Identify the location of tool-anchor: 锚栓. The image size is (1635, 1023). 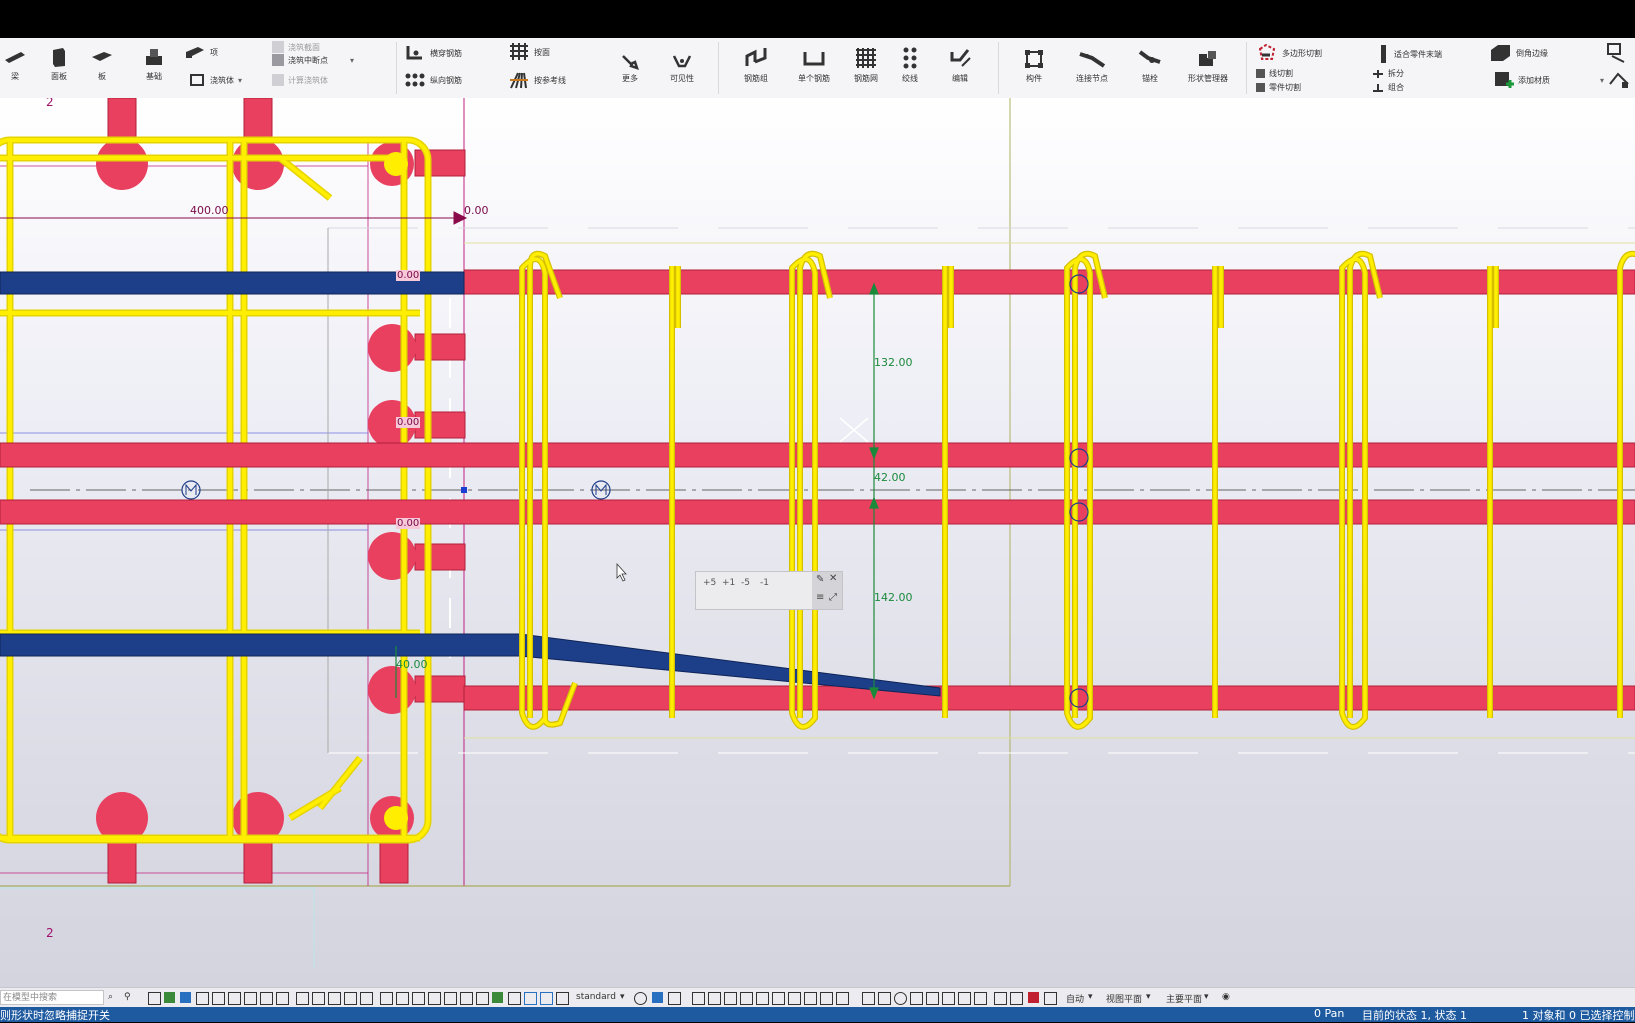
(1150, 66).